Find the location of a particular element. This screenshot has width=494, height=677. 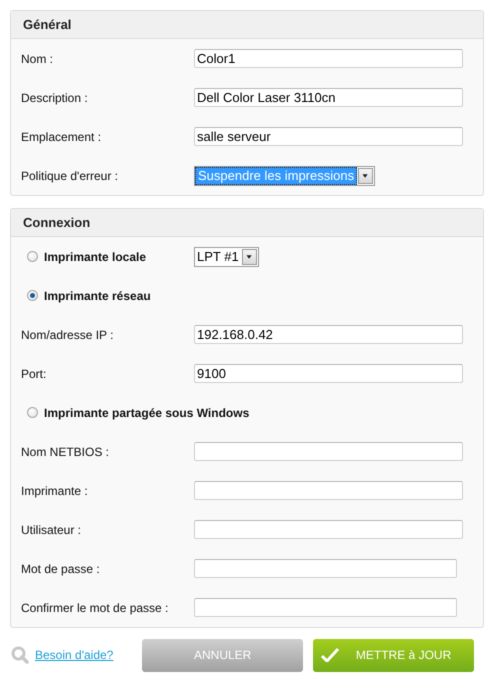

field-label: Confirmer le mot de passe : is located at coordinates (95, 607).